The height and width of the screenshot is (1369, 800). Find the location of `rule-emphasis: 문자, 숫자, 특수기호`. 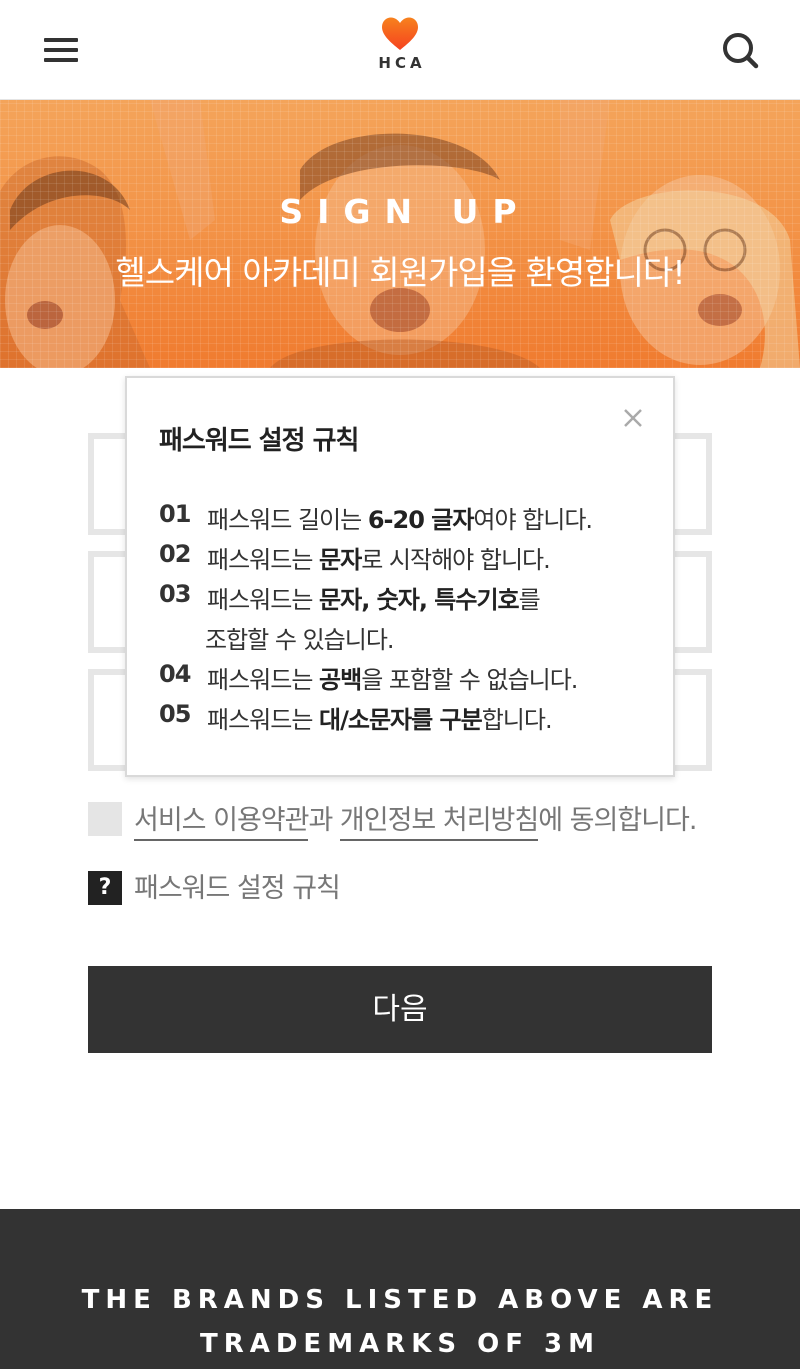

rule-emphasis: 문자, 숫자, 특수기호 is located at coordinates (419, 600).